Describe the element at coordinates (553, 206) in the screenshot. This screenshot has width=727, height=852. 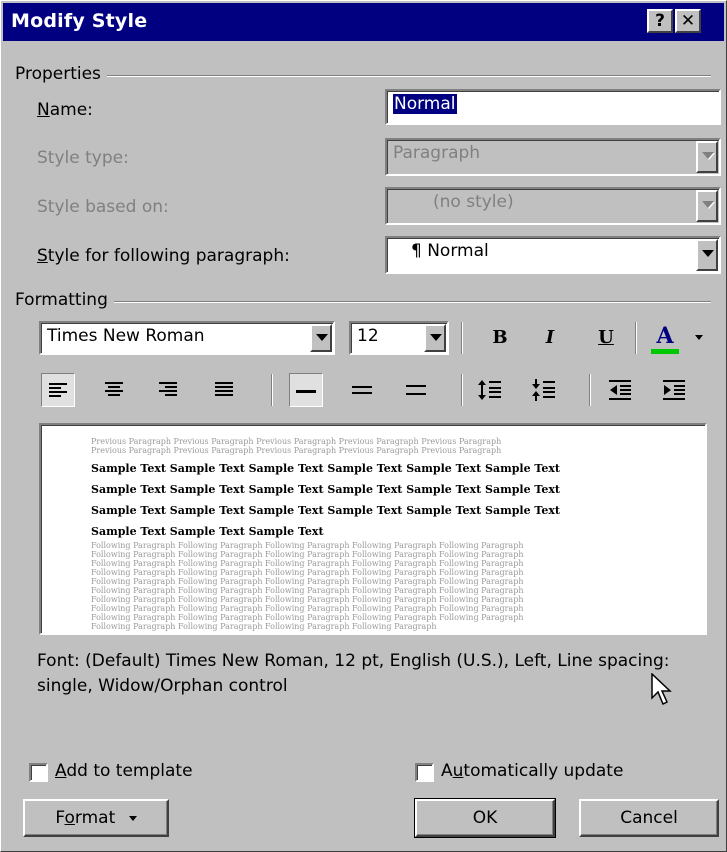
I see `based-on-select: (no style)` at that location.